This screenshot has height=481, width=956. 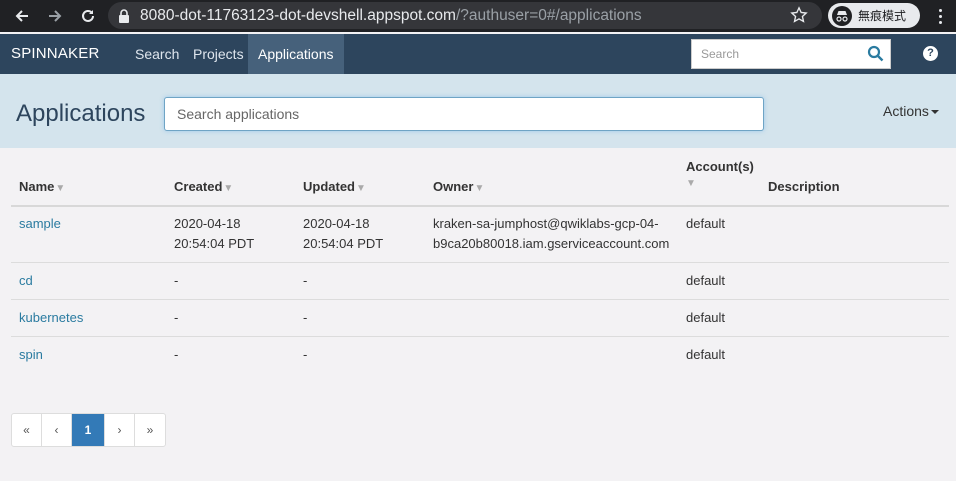 What do you see at coordinates (478, 54) in the screenshot?
I see `app-navbar: SPINNAKER Search Projects Applications ?` at bounding box center [478, 54].